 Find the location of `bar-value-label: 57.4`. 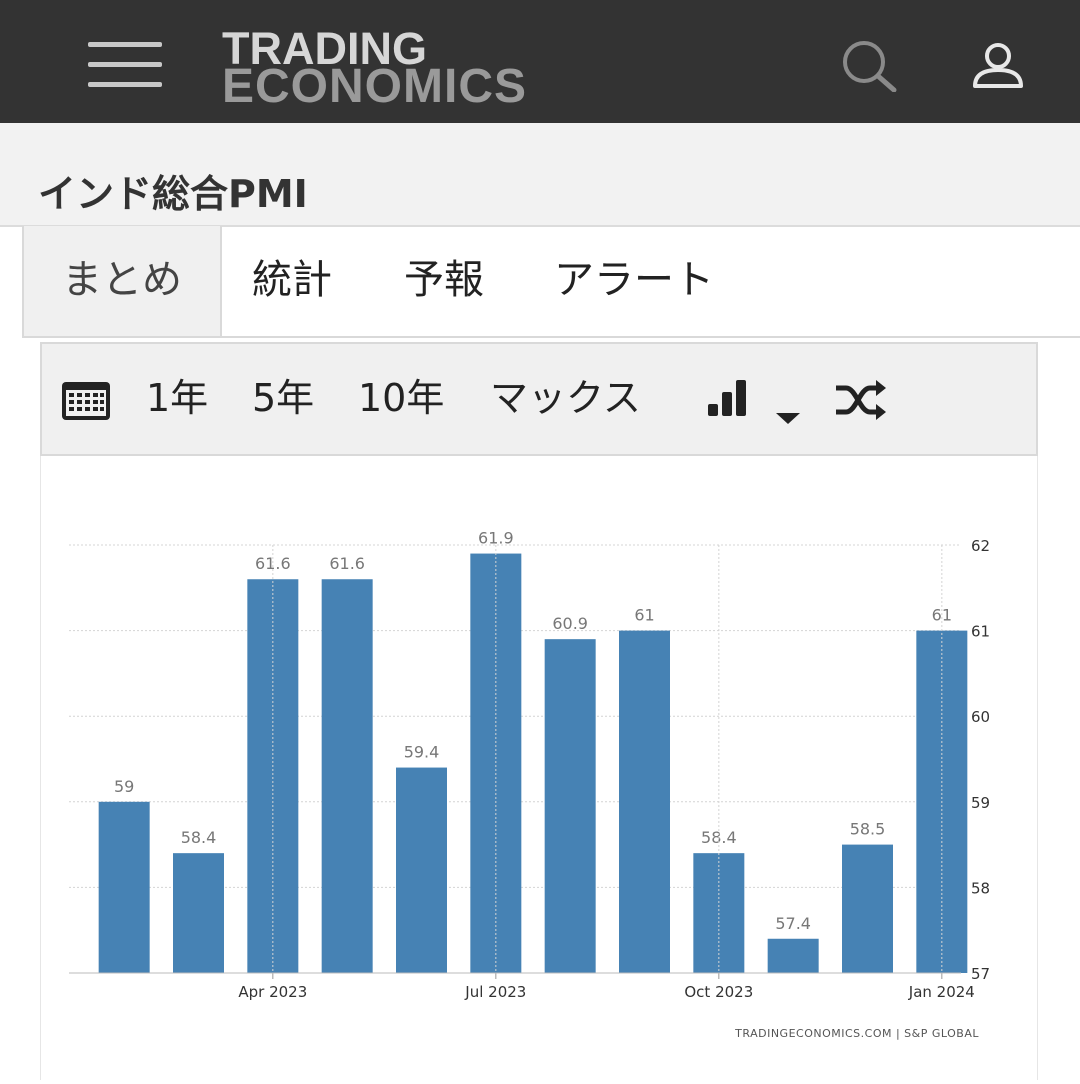

bar-value-label: 57.4 is located at coordinates (793, 923).